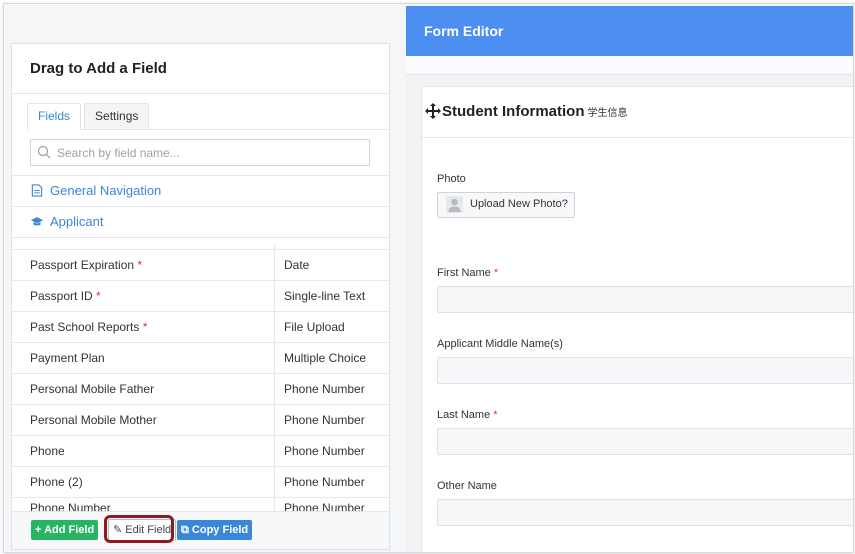 This screenshot has width=855, height=554. I want to click on form-editor-title: Form Editor, so click(464, 31).